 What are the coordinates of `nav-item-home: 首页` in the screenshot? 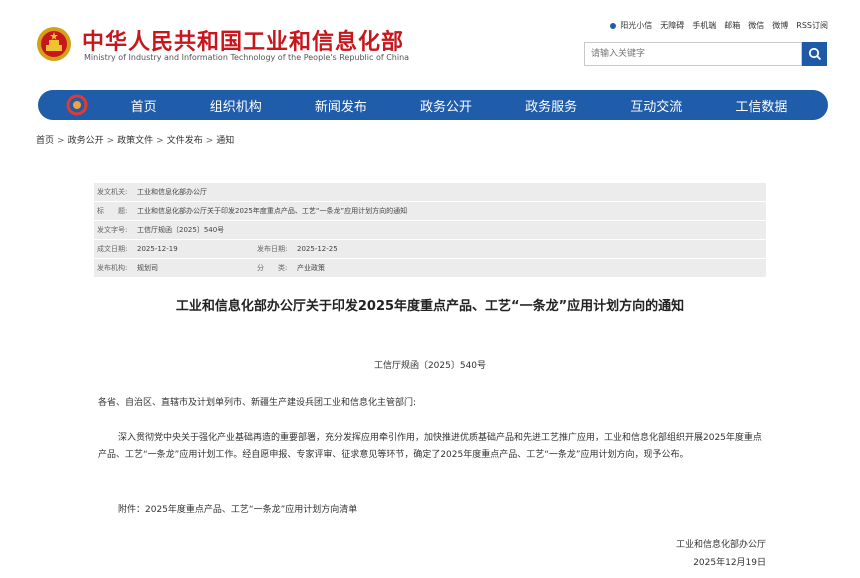 It's located at (144, 105).